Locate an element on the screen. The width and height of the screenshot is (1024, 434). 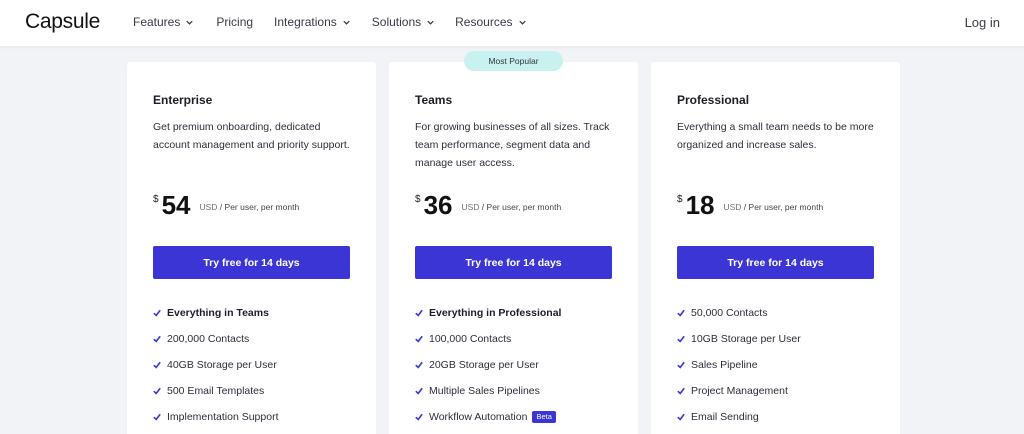
price-amount: 36 is located at coordinates (438, 205).